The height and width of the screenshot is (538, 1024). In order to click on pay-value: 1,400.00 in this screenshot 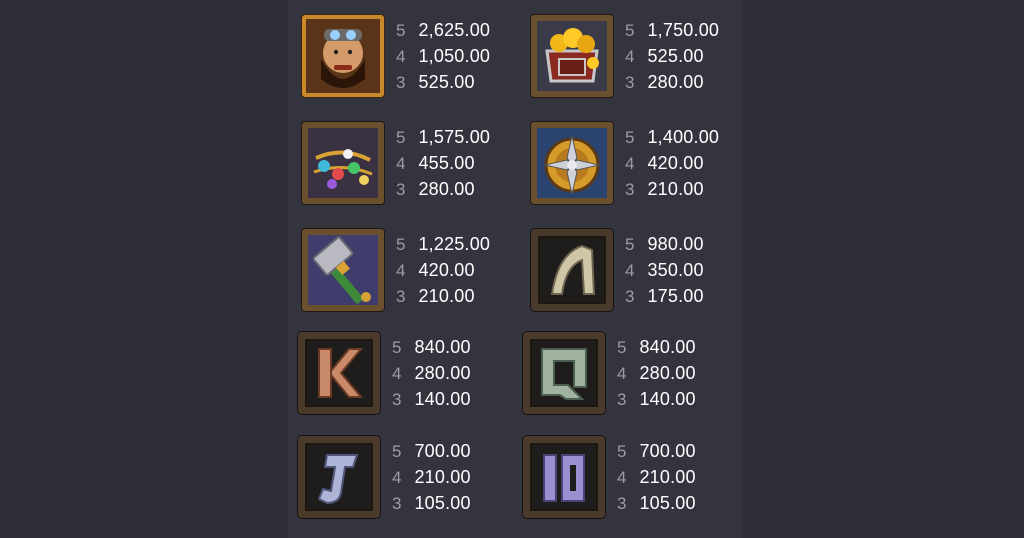, I will do `click(683, 137)`.